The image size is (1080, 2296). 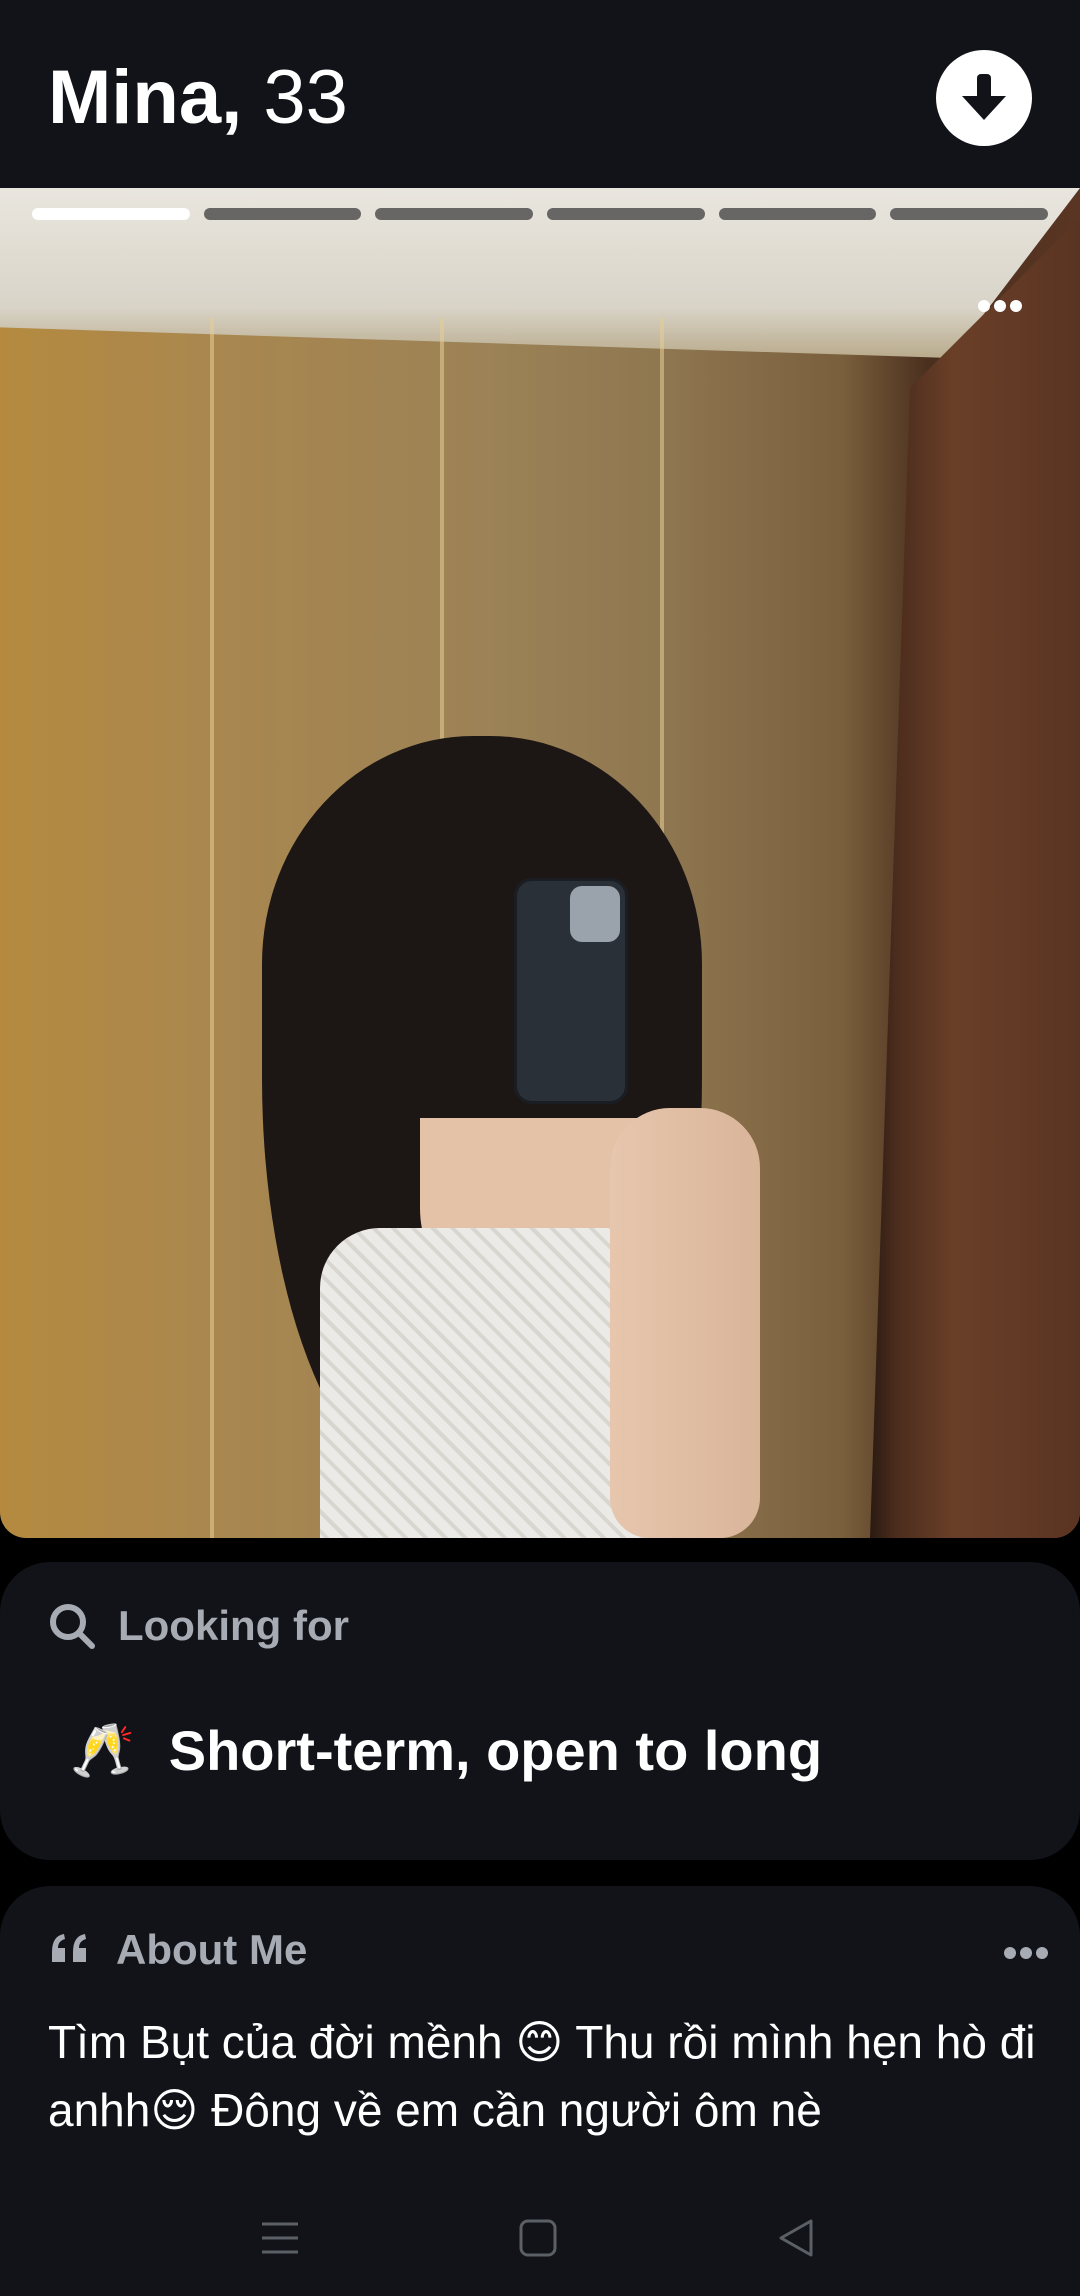 What do you see at coordinates (233, 1625) in the screenshot?
I see `looking-for-heading: Looking for` at bounding box center [233, 1625].